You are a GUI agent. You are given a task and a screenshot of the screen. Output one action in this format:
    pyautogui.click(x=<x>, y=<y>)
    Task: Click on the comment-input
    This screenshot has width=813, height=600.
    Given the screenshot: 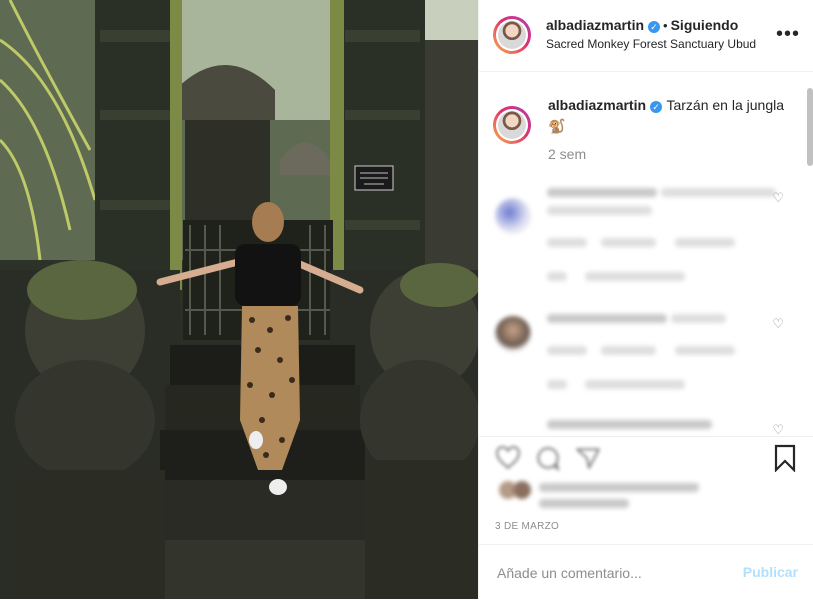 What is the action you would take?
    pyautogui.click(x=612, y=573)
    